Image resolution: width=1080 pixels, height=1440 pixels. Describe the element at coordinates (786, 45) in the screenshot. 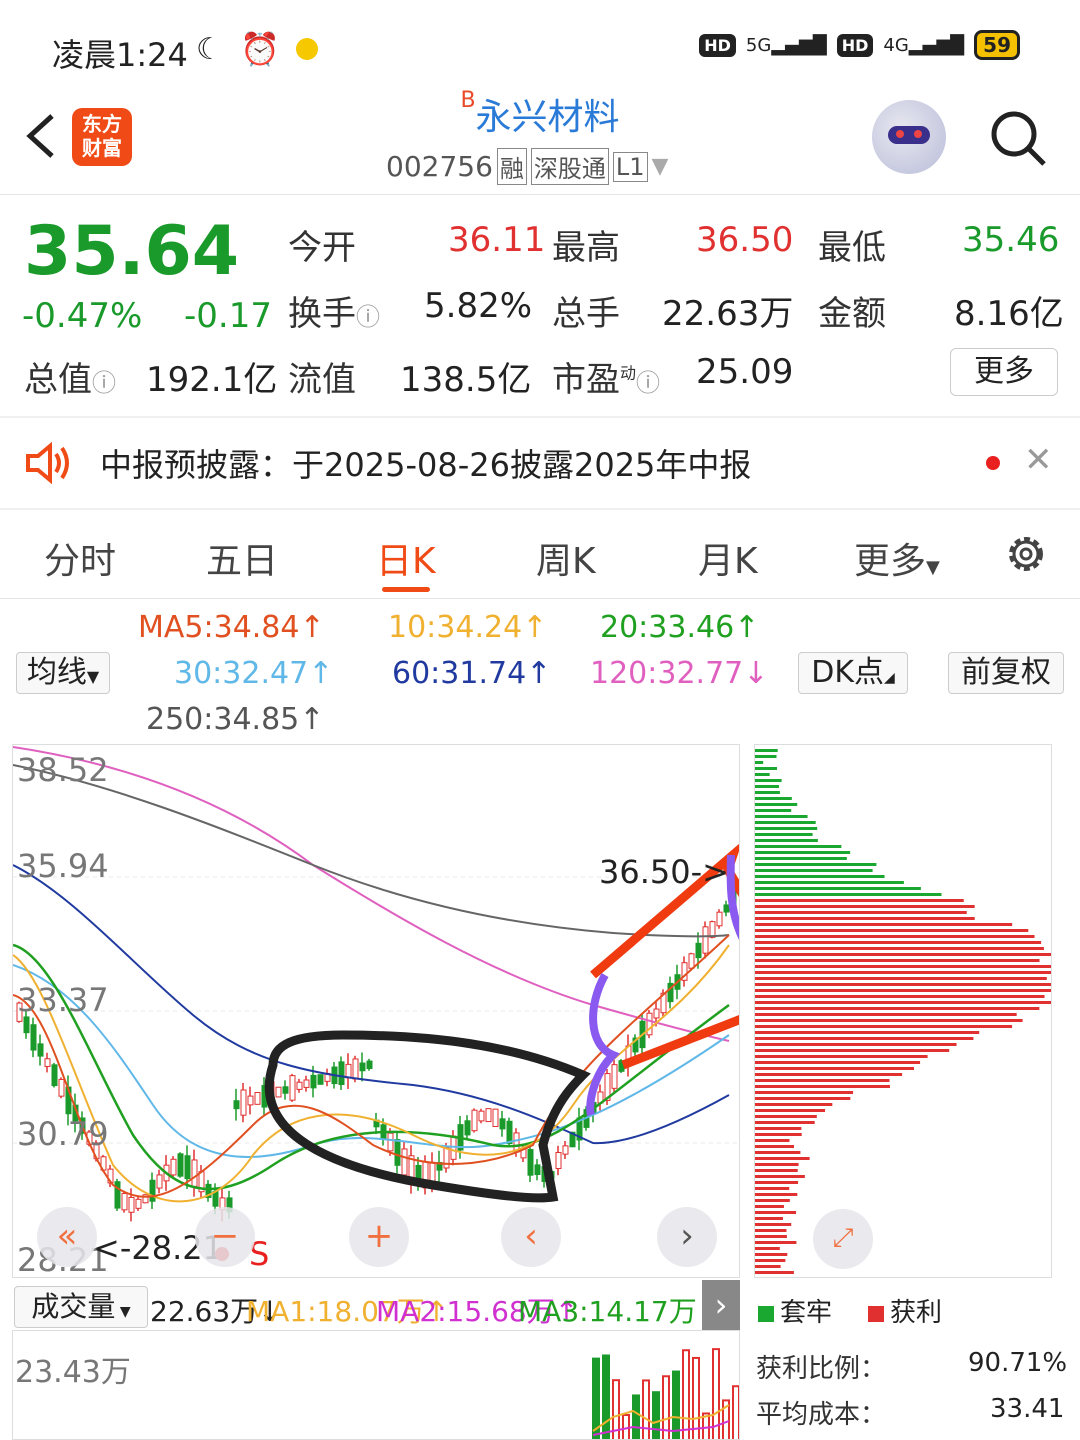

I see `signal-5g-icon: 5G▂▄▆█` at that location.